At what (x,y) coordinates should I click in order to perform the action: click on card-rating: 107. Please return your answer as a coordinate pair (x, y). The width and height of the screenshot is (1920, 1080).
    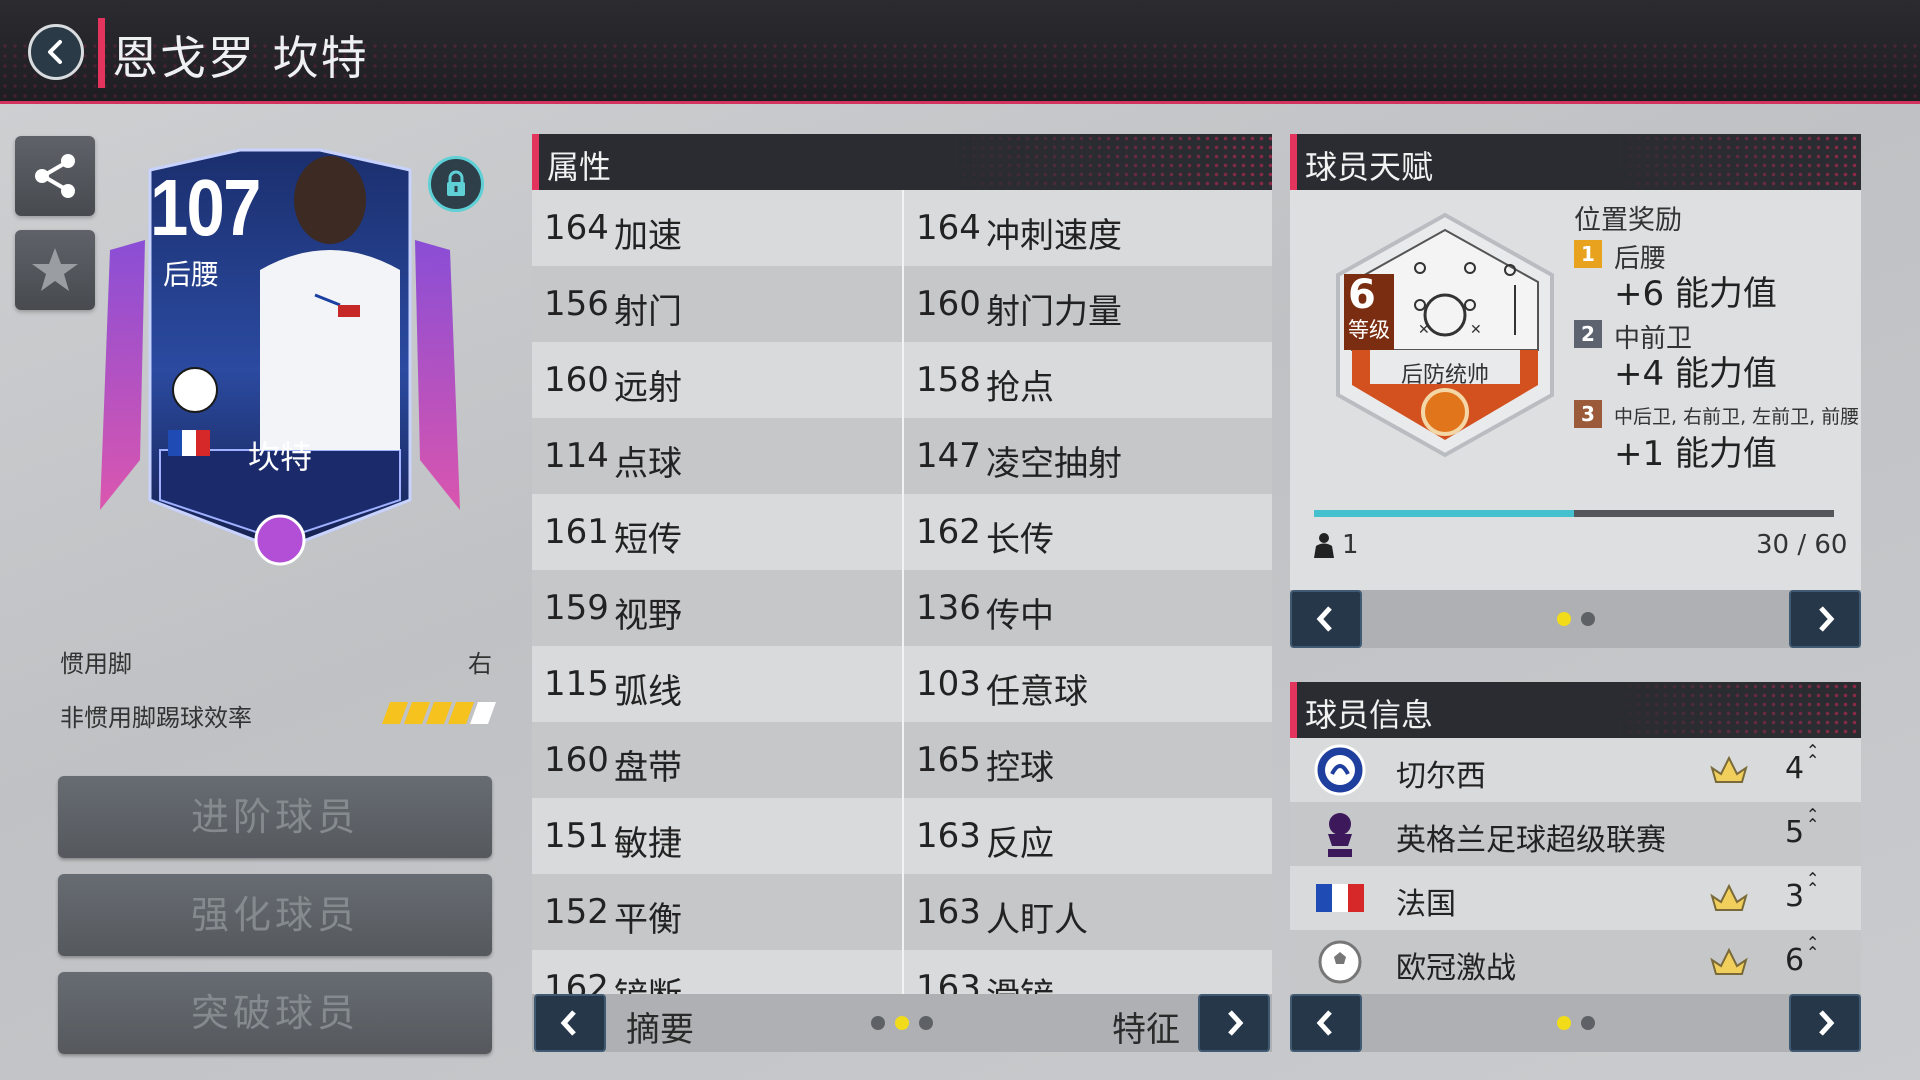
    Looking at the image, I should click on (205, 207).